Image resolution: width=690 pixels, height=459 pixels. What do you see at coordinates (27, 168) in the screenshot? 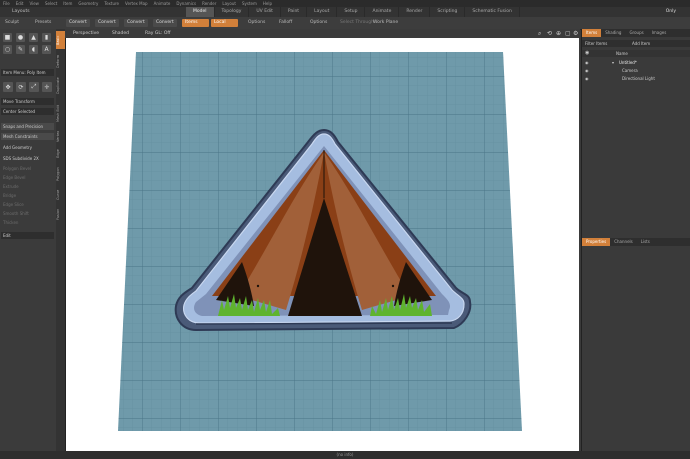
I see `polygon-bevel-button: Polygon Bevel` at bounding box center [27, 168].